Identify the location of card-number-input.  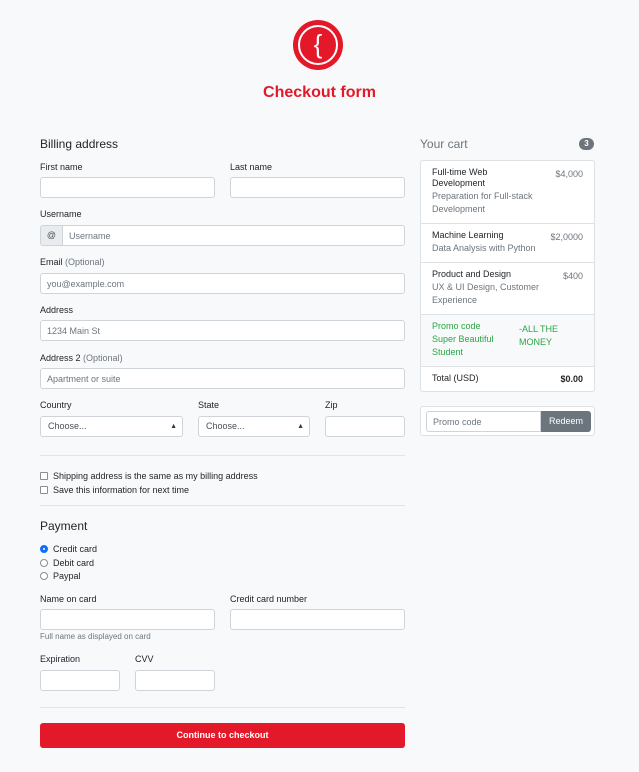
(317, 619).